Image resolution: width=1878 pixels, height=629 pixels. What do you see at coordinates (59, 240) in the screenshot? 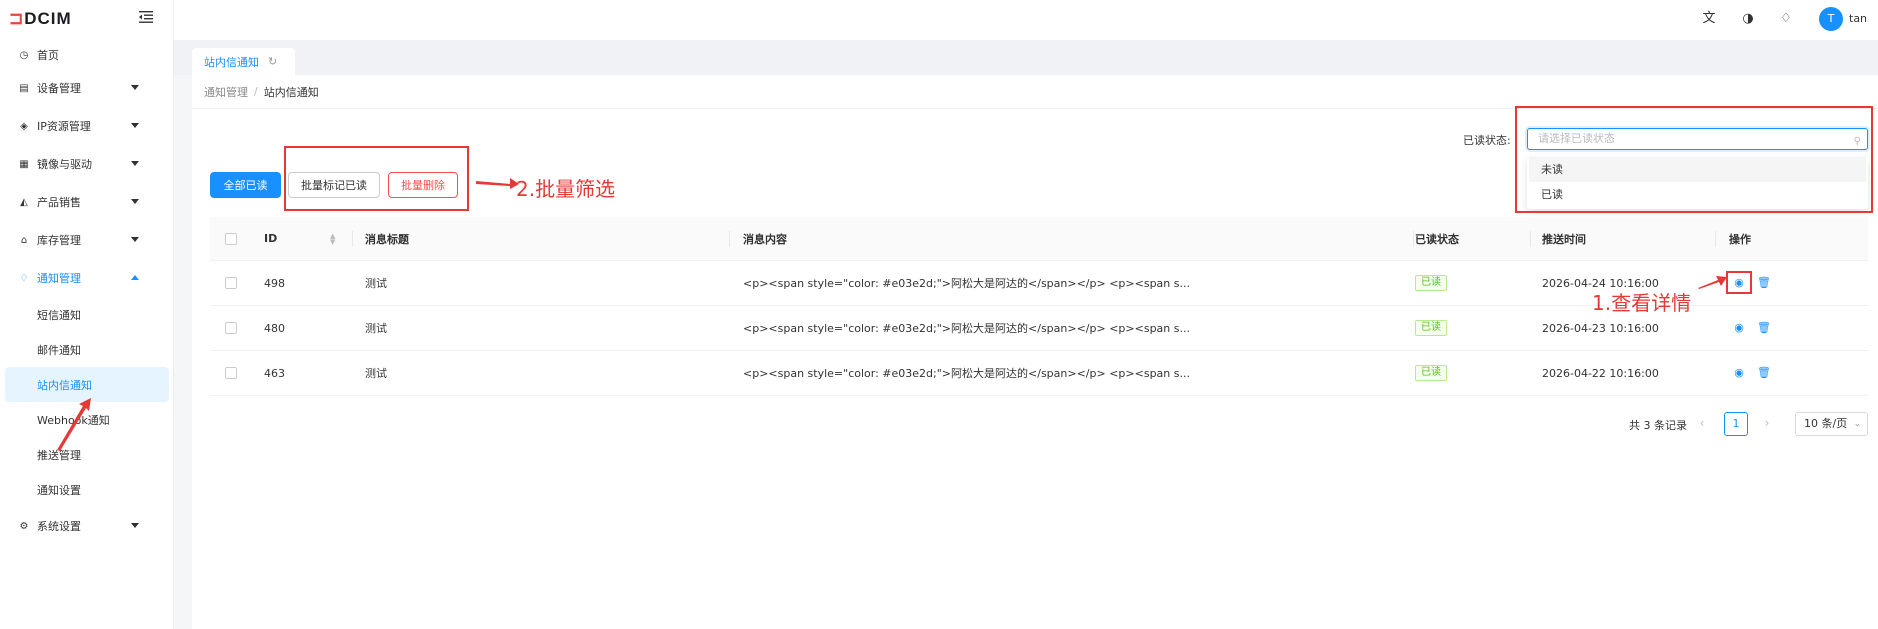
I see `sidebar-item-label: 库存管理` at bounding box center [59, 240].